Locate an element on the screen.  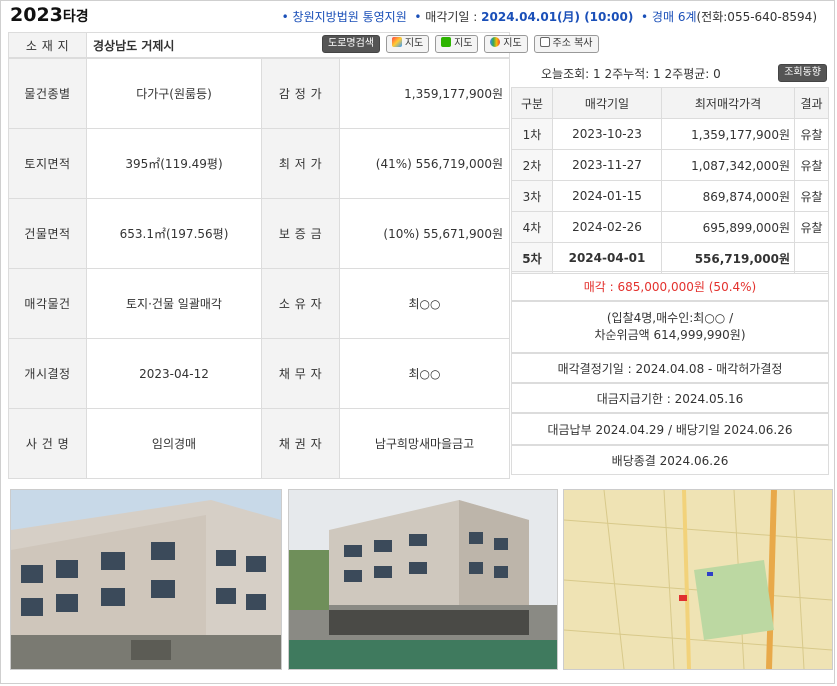
address-label: 소 재 지 is located at coordinates (47, 45).